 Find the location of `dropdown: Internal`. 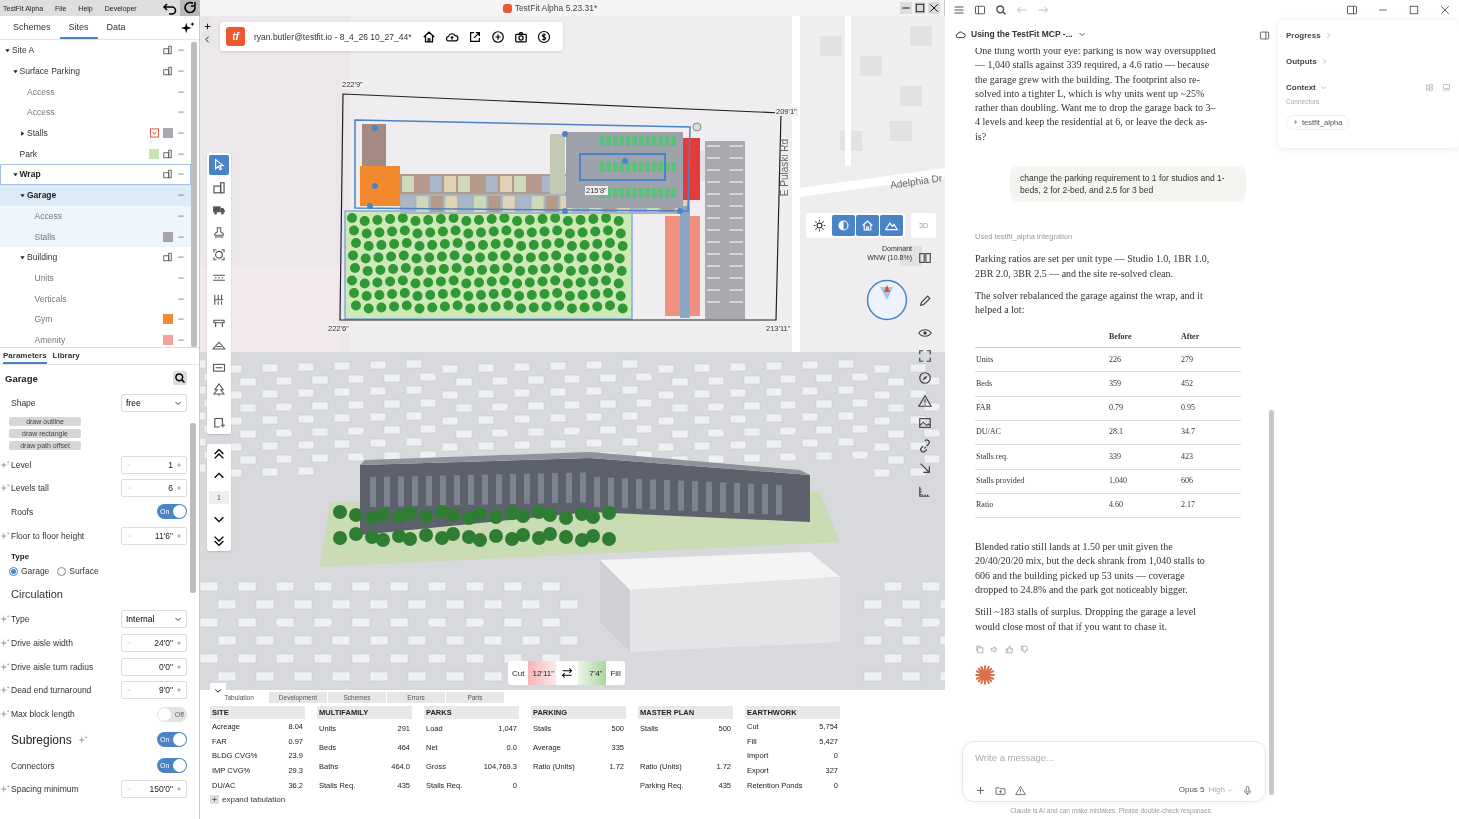

dropdown: Internal is located at coordinates (154, 619).